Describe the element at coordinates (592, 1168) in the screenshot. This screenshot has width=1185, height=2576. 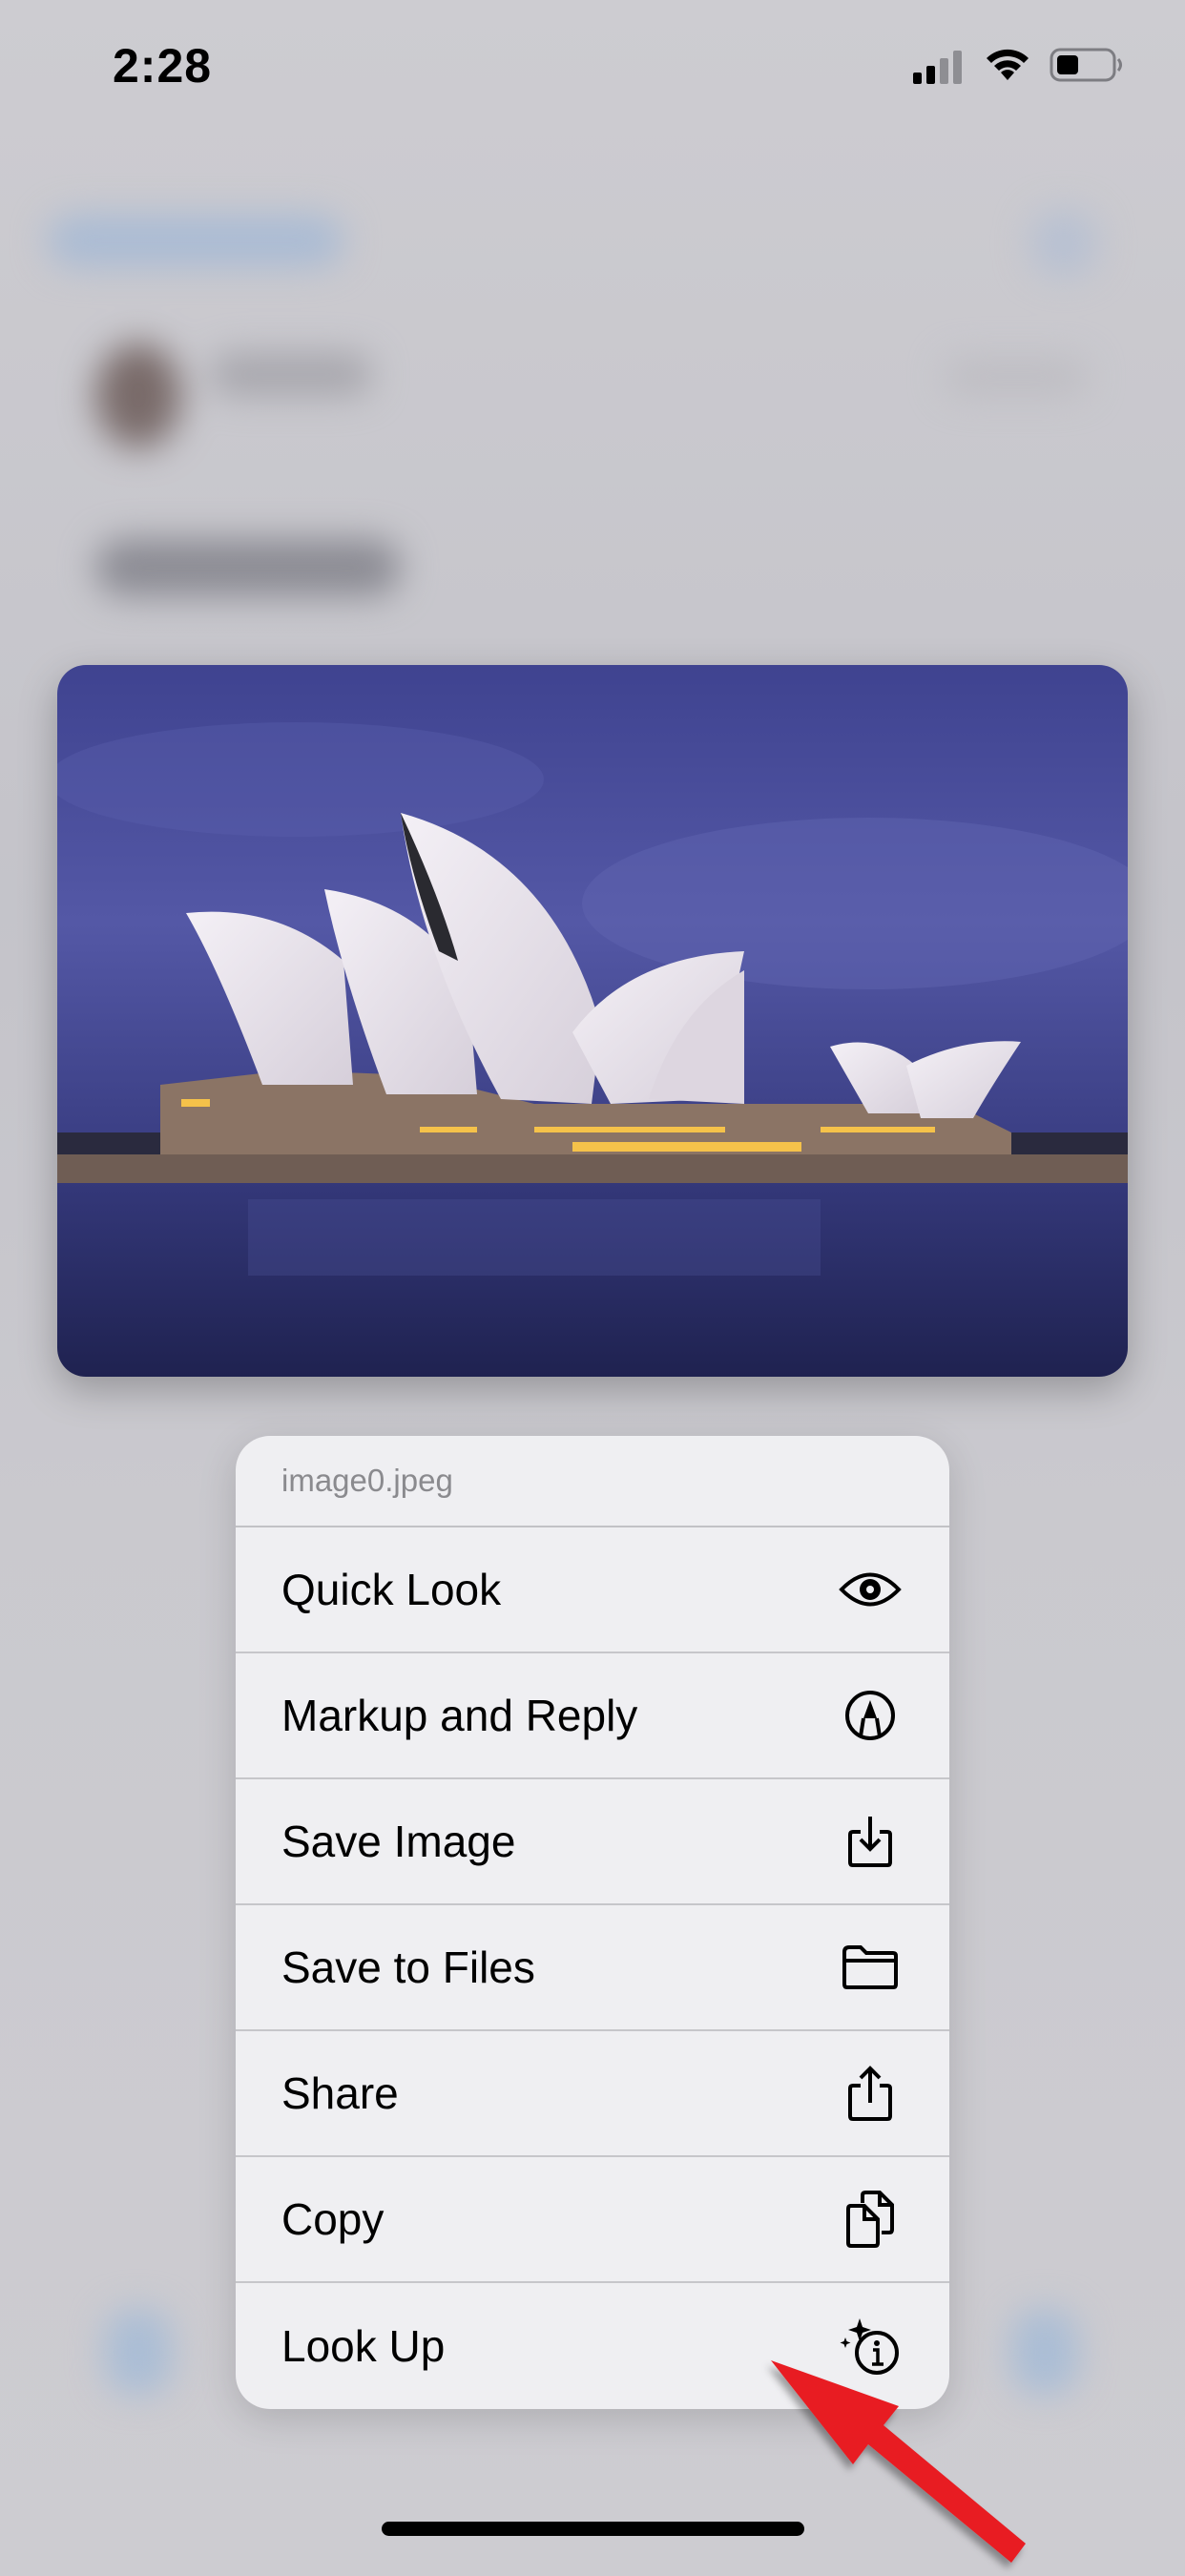
I see `quay` at that location.